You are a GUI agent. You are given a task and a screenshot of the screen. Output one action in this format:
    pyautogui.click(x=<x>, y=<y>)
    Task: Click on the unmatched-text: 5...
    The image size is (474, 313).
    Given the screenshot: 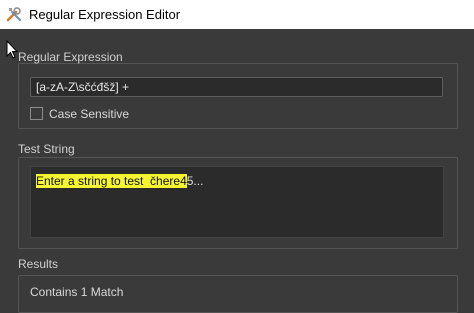 What is the action you would take?
    pyautogui.click(x=195, y=181)
    